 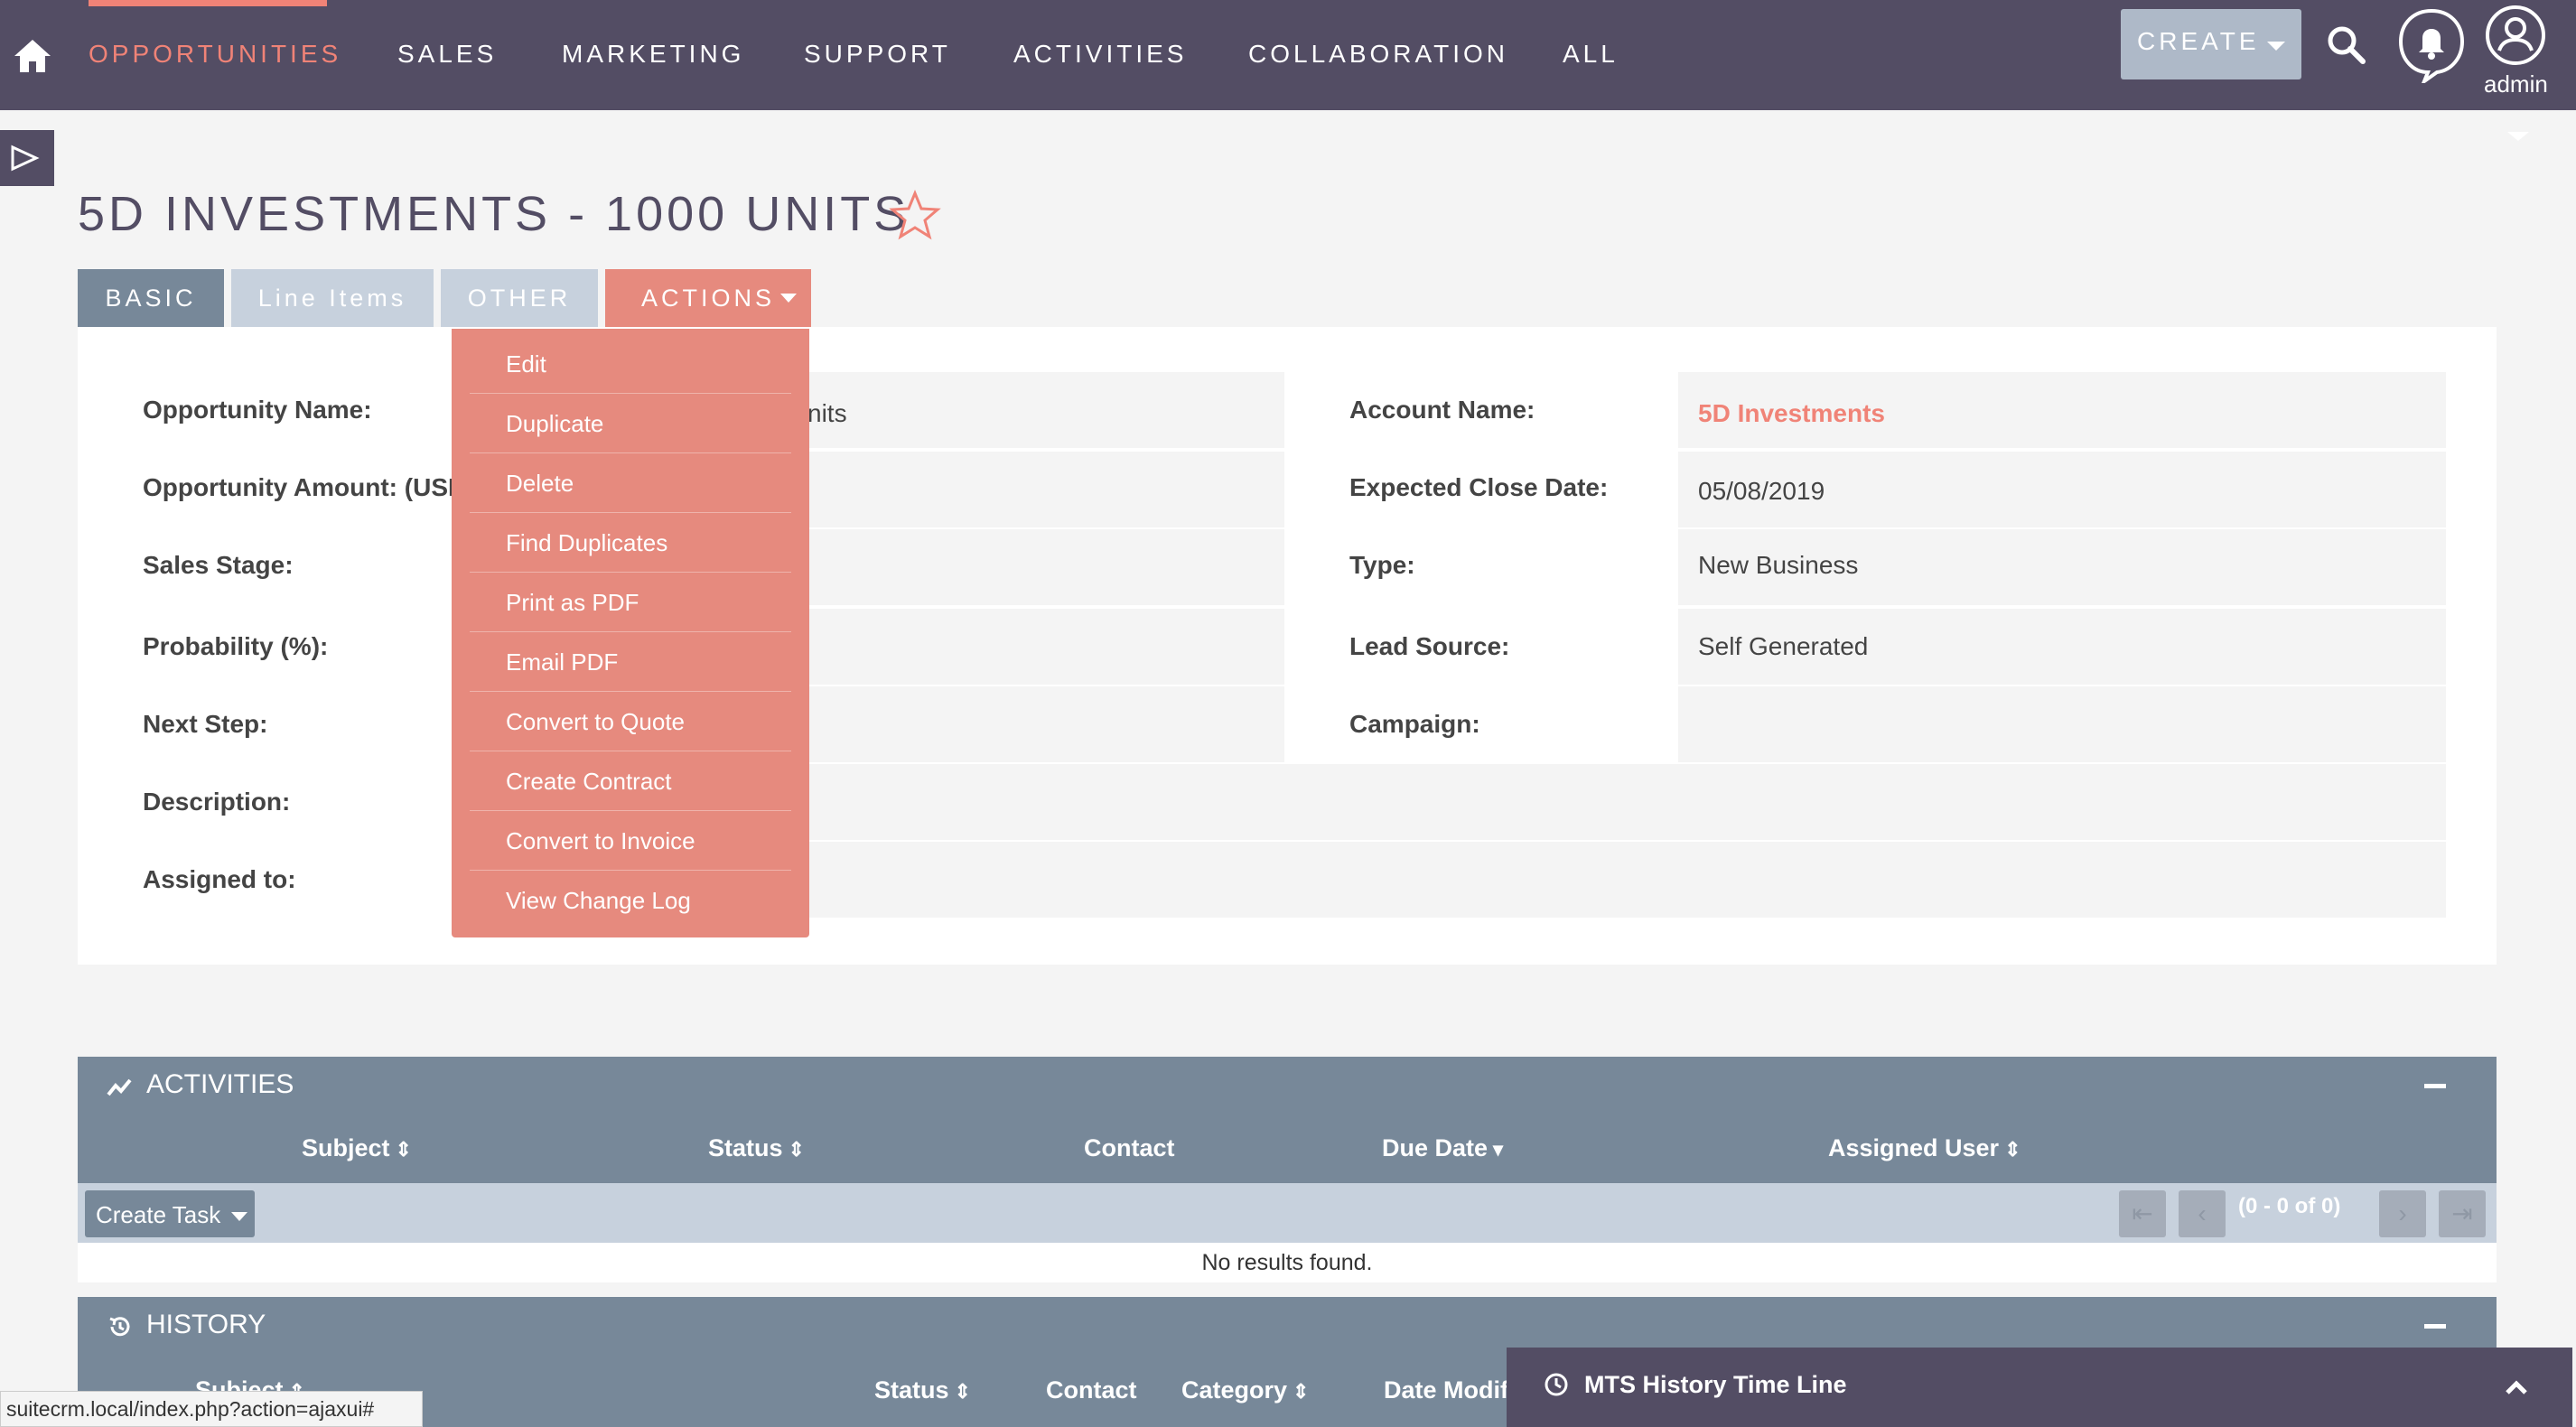 I want to click on user-menu-caret-icon, so click(x=2518, y=136).